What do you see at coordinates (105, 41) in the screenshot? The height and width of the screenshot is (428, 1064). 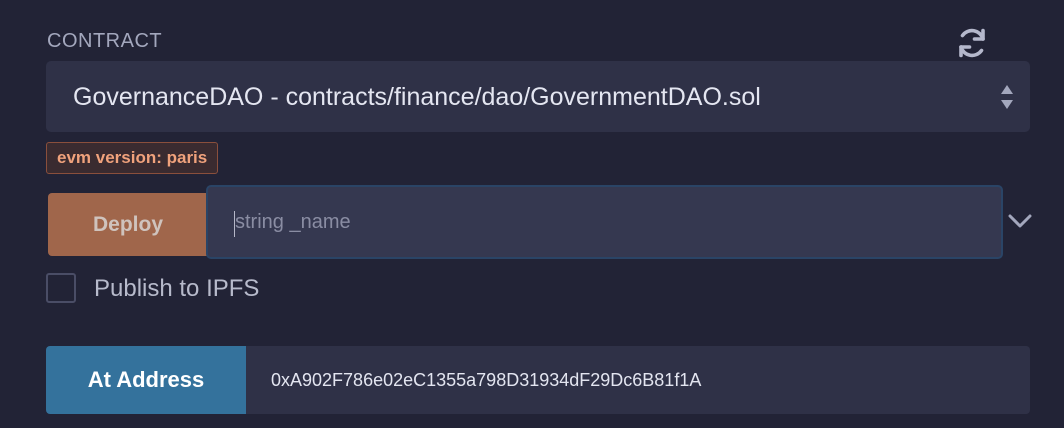 I see `contract-section-label: CONTRACT` at bounding box center [105, 41].